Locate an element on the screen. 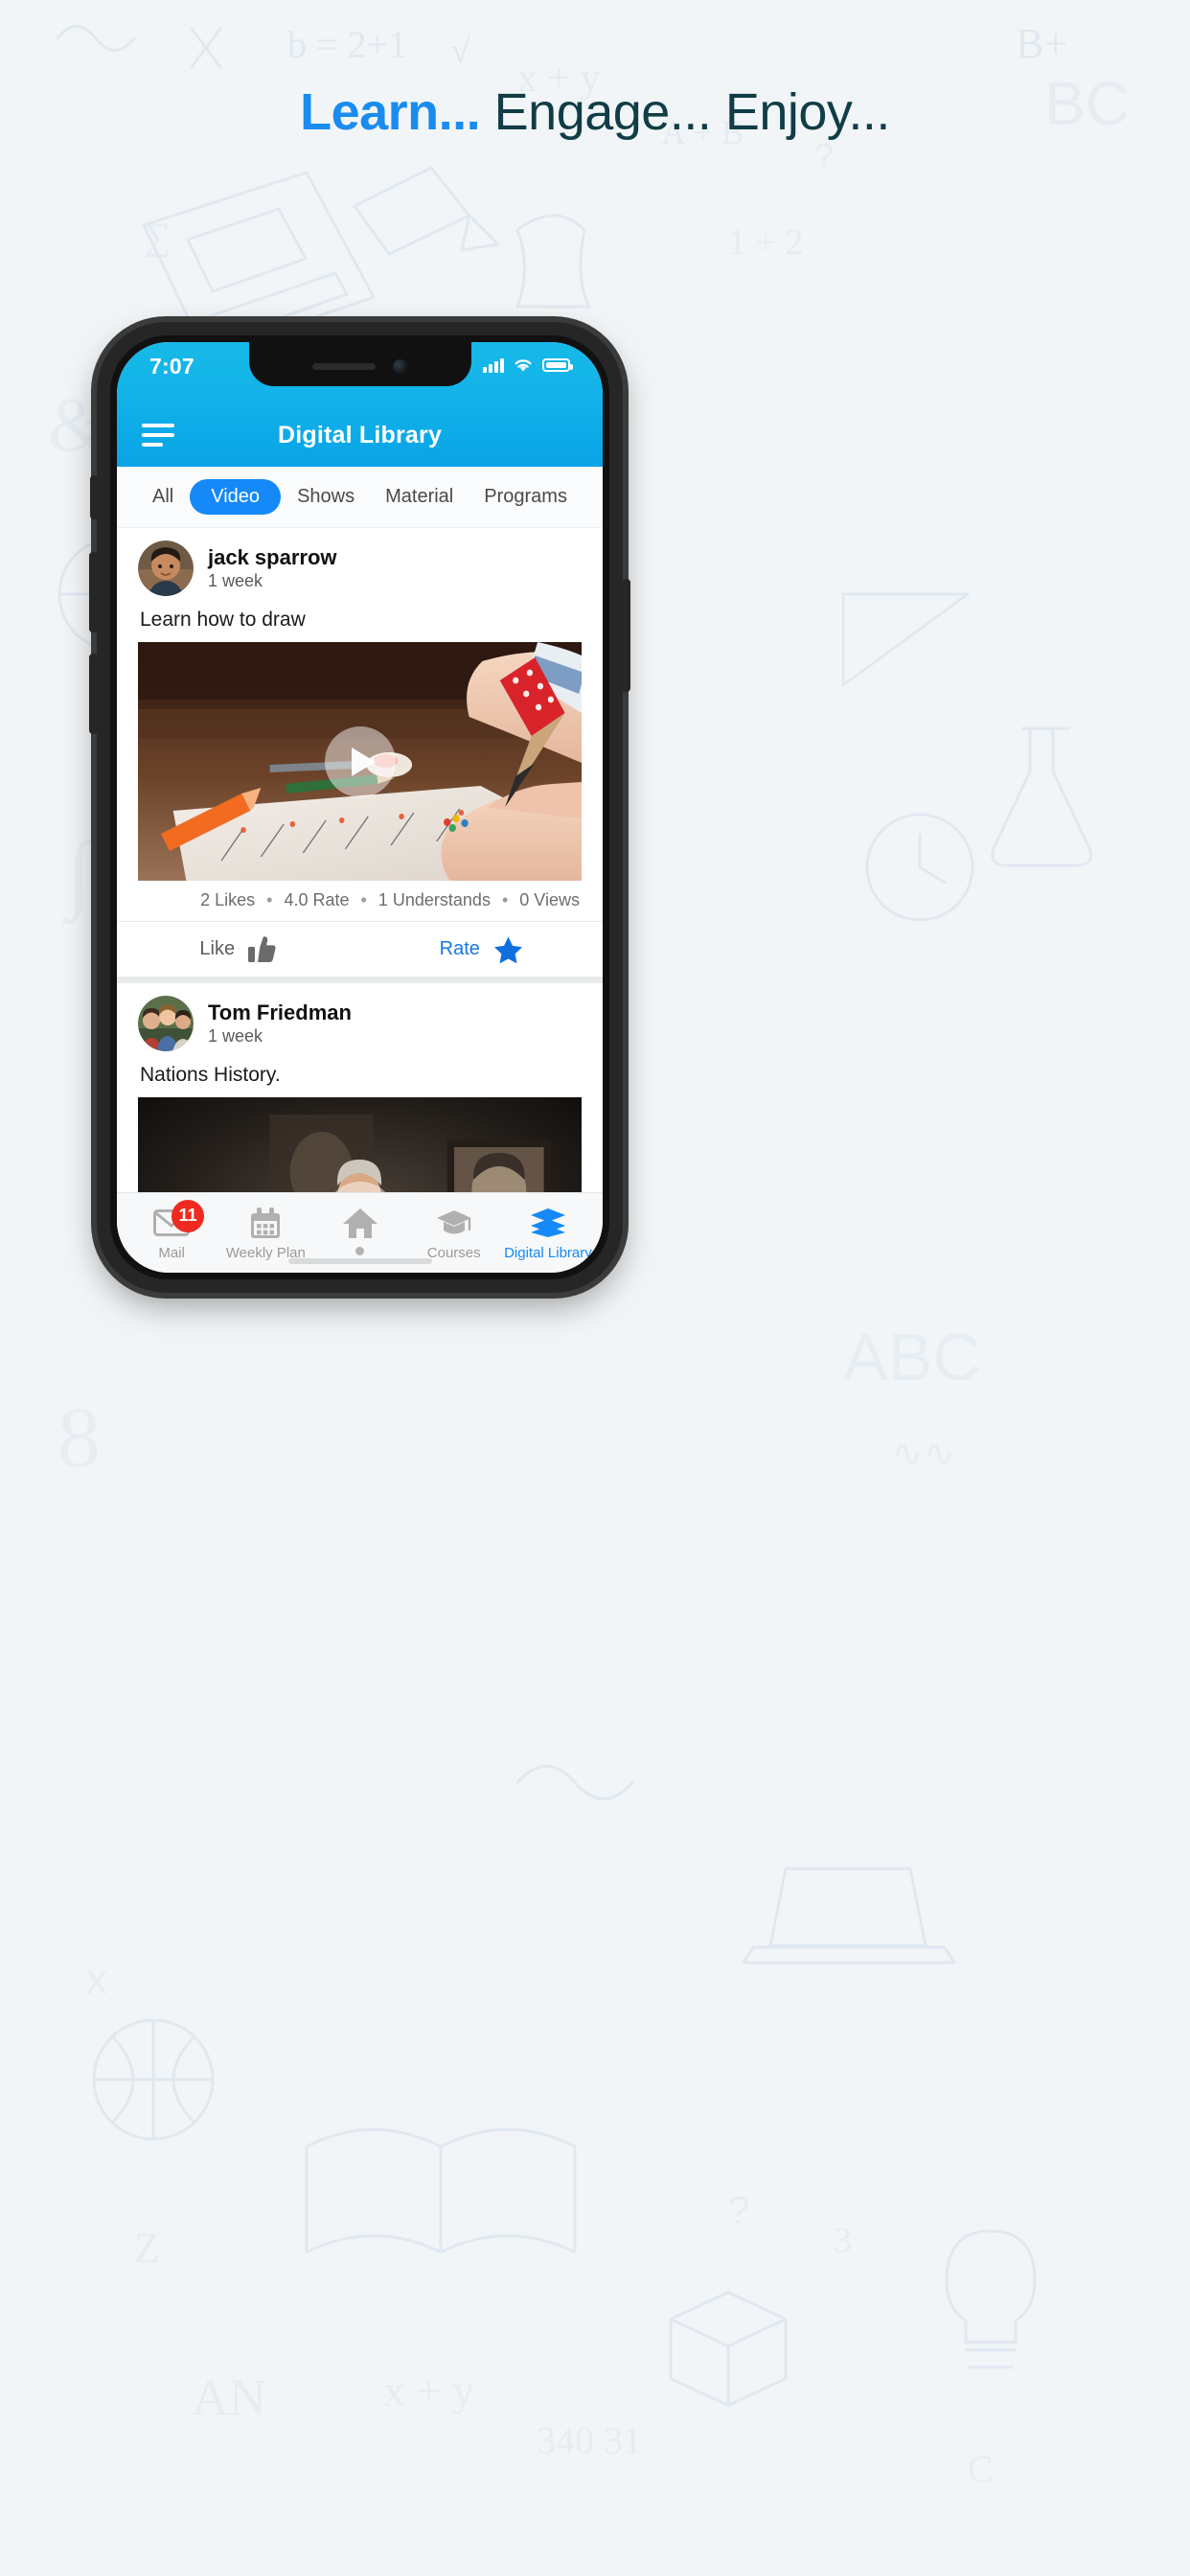  hamburger-menu-icon is located at coordinates (158, 435).